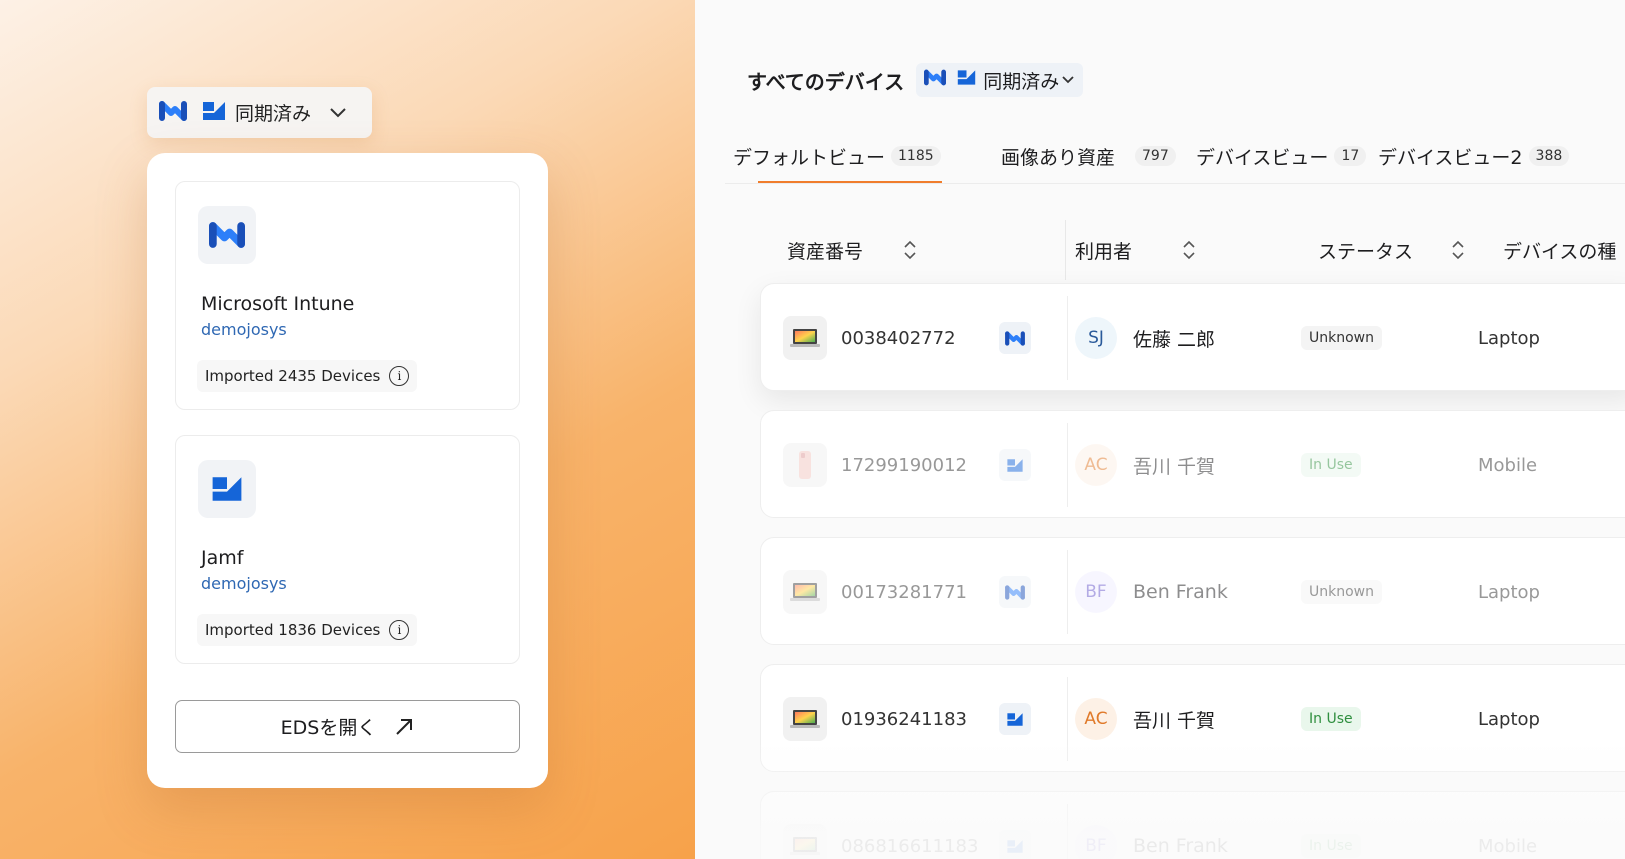 Image resolution: width=1625 pixels, height=859 pixels. I want to click on phone-icon, so click(805, 465).